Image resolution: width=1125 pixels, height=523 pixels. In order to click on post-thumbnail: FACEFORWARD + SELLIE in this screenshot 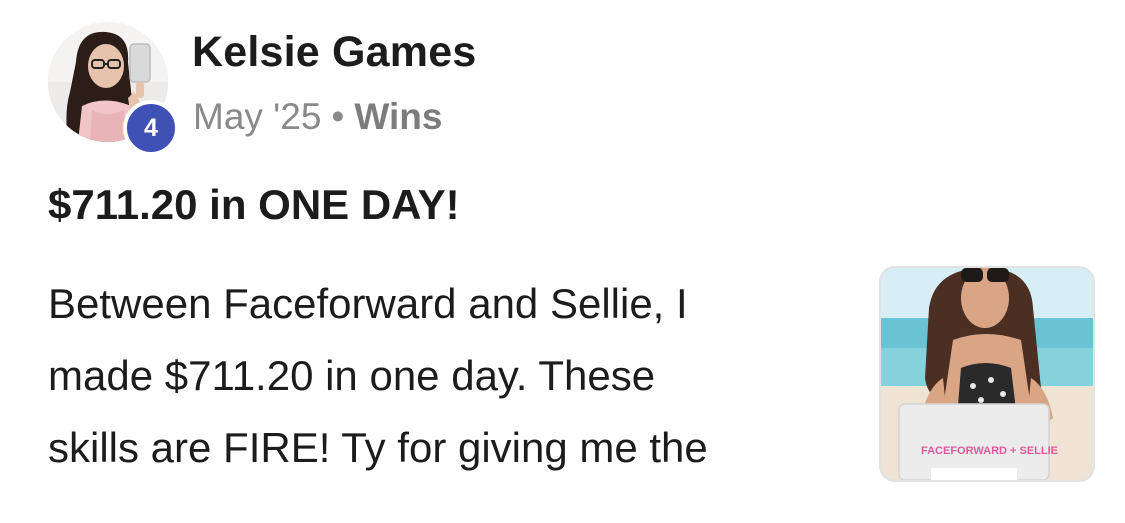, I will do `click(987, 374)`.